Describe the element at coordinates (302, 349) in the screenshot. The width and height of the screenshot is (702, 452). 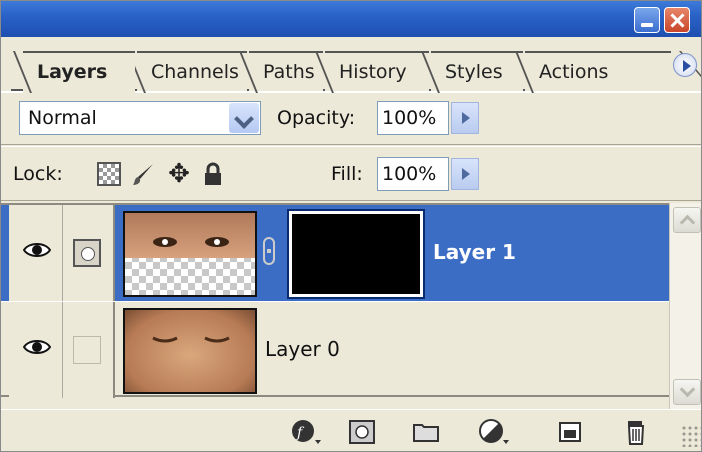
I see `layer-name: Layer 0` at that location.